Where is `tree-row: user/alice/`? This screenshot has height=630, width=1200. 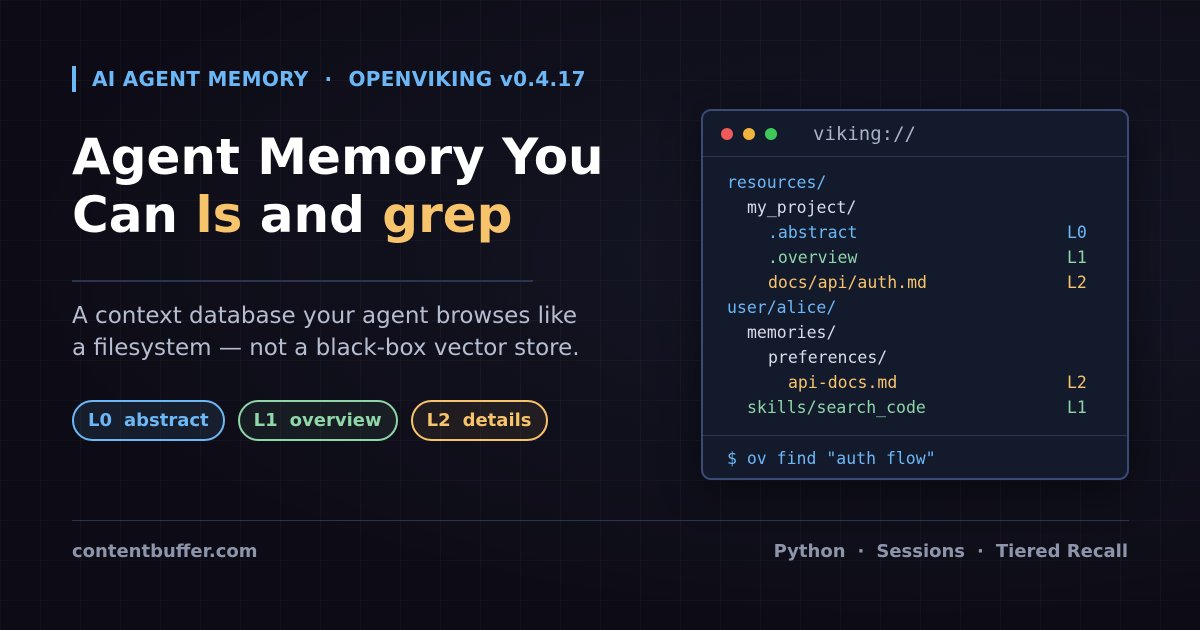
tree-row: user/alice/ is located at coordinates (915, 307).